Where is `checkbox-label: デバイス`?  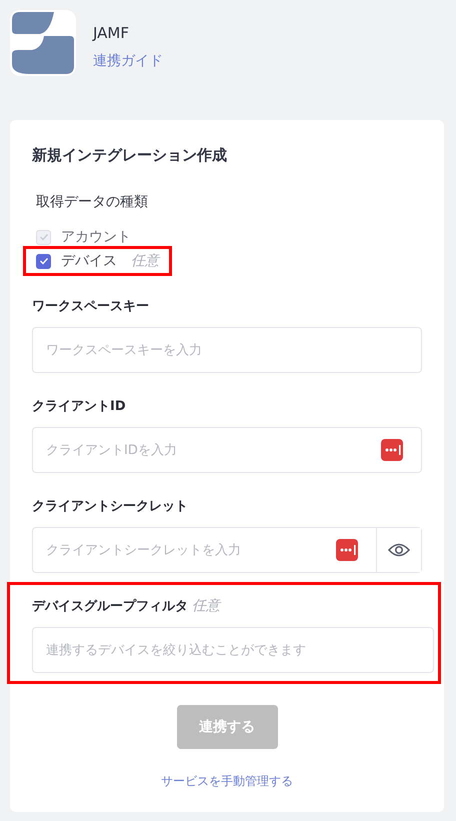 checkbox-label: デバイス is located at coordinates (89, 261).